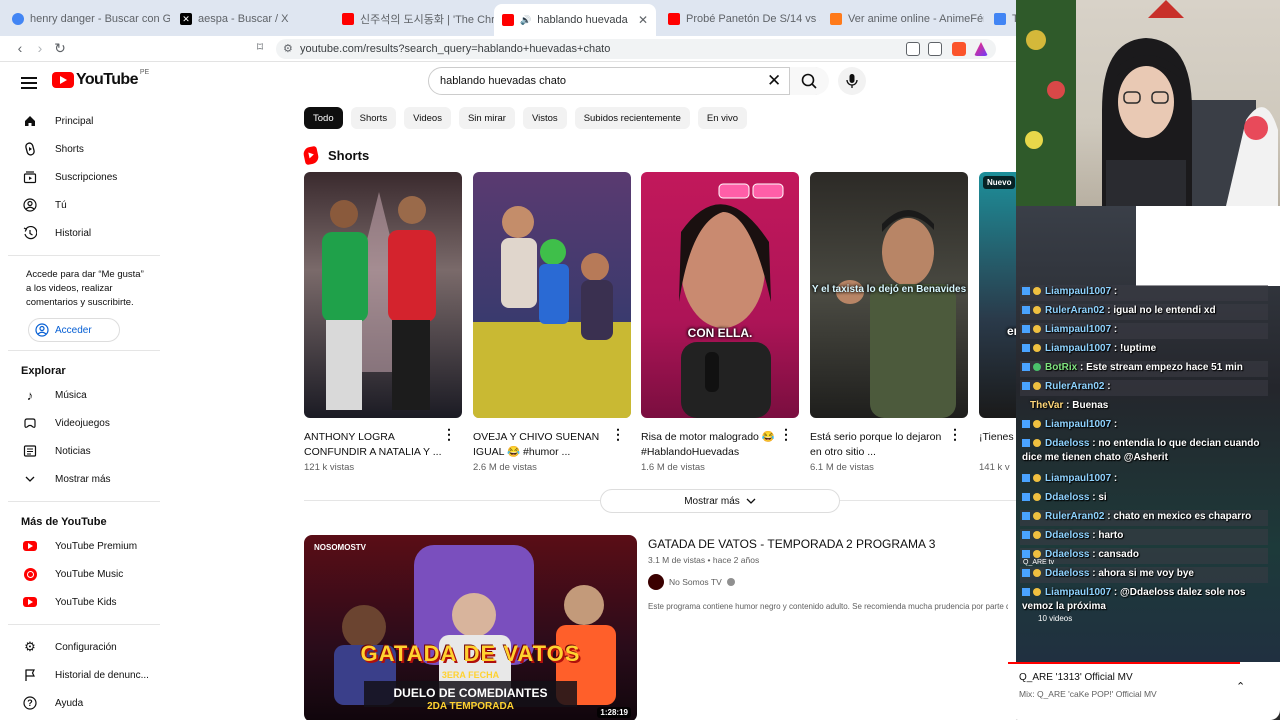 This screenshot has height=720, width=1280. Describe the element at coordinates (260, 47) in the screenshot. I see `bookmark-icon: ⌑` at that location.